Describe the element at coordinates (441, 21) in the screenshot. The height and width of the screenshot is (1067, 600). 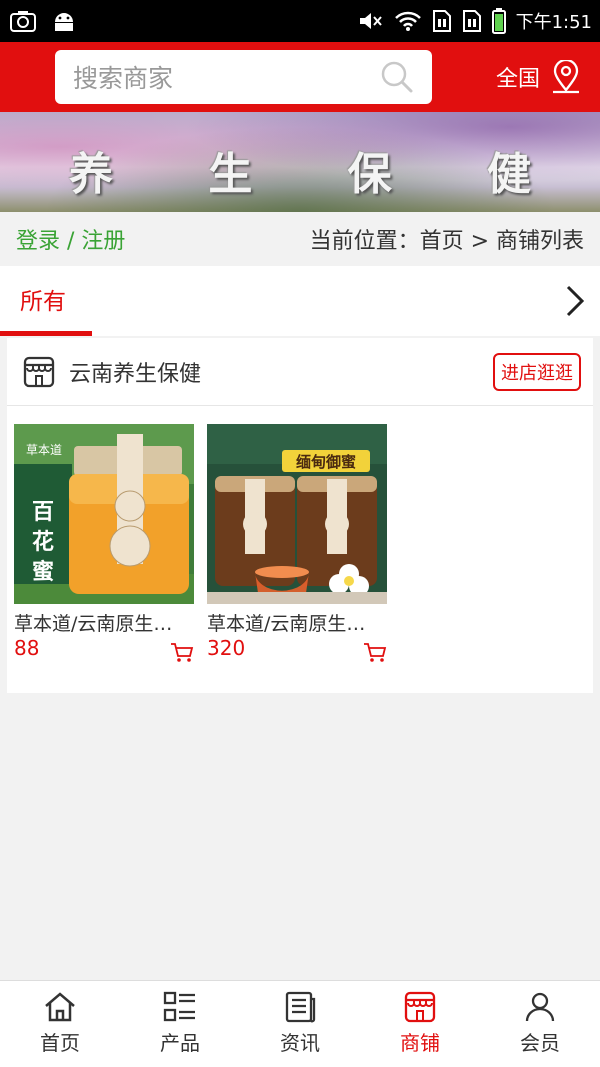
I see `sim1-icon` at that location.